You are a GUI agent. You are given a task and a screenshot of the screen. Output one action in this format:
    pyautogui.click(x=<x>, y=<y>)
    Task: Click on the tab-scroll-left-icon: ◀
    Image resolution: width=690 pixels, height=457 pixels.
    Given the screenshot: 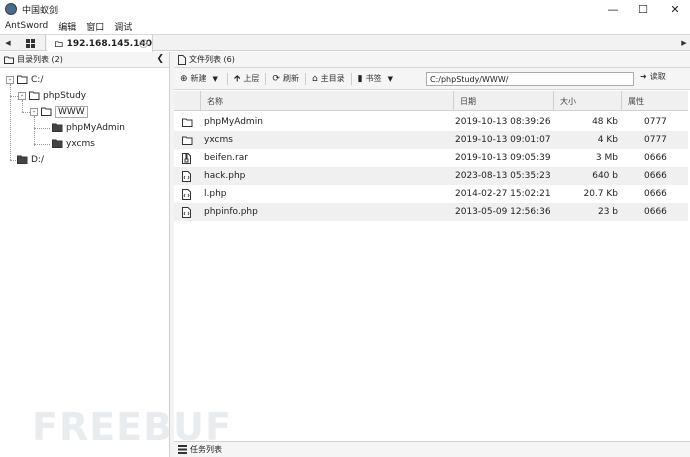 What is the action you would take?
    pyautogui.click(x=8, y=43)
    